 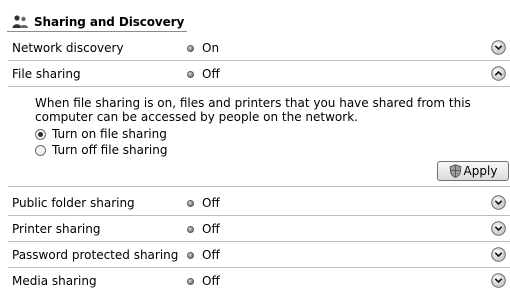 What do you see at coordinates (261, 74) in the screenshot?
I see `row-file-sharing: File sharing Off` at bounding box center [261, 74].